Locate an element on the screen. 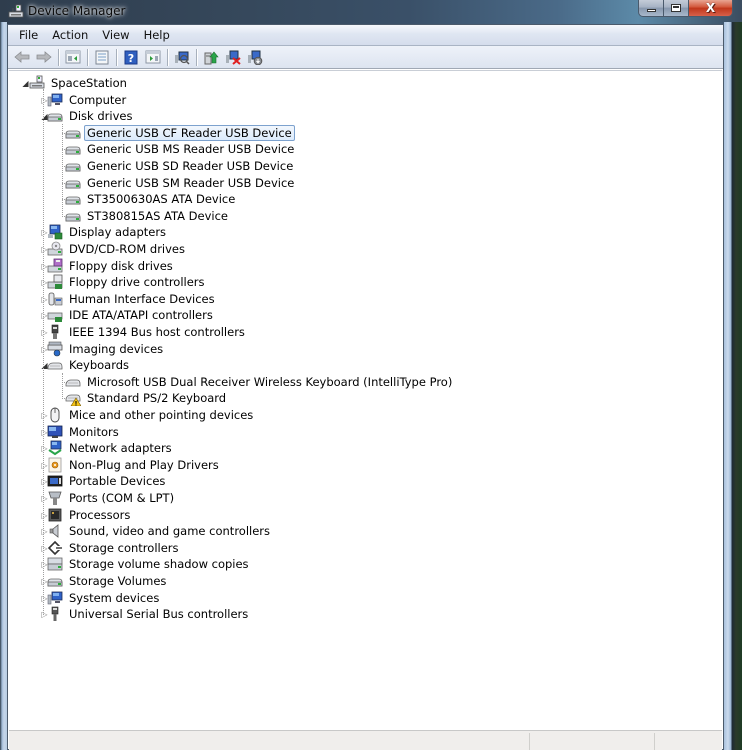 The width and height of the screenshot is (742, 750). node-label: Network adapters is located at coordinates (120, 448).